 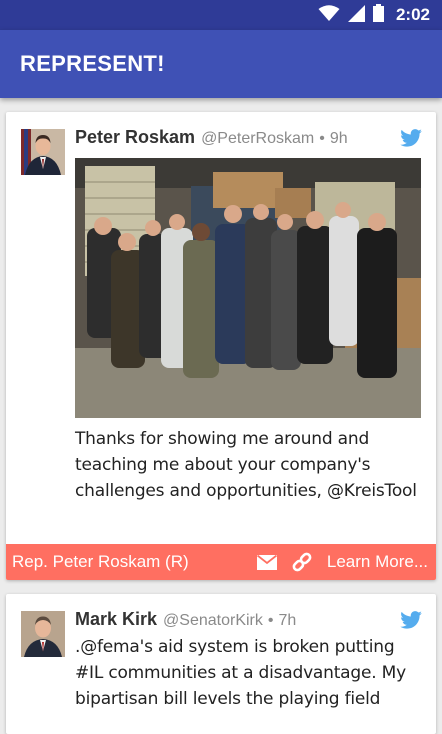 What do you see at coordinates (221, 15) in the screenshot?
I see `status-bar: 2:02` at bounding box center [221, 15].